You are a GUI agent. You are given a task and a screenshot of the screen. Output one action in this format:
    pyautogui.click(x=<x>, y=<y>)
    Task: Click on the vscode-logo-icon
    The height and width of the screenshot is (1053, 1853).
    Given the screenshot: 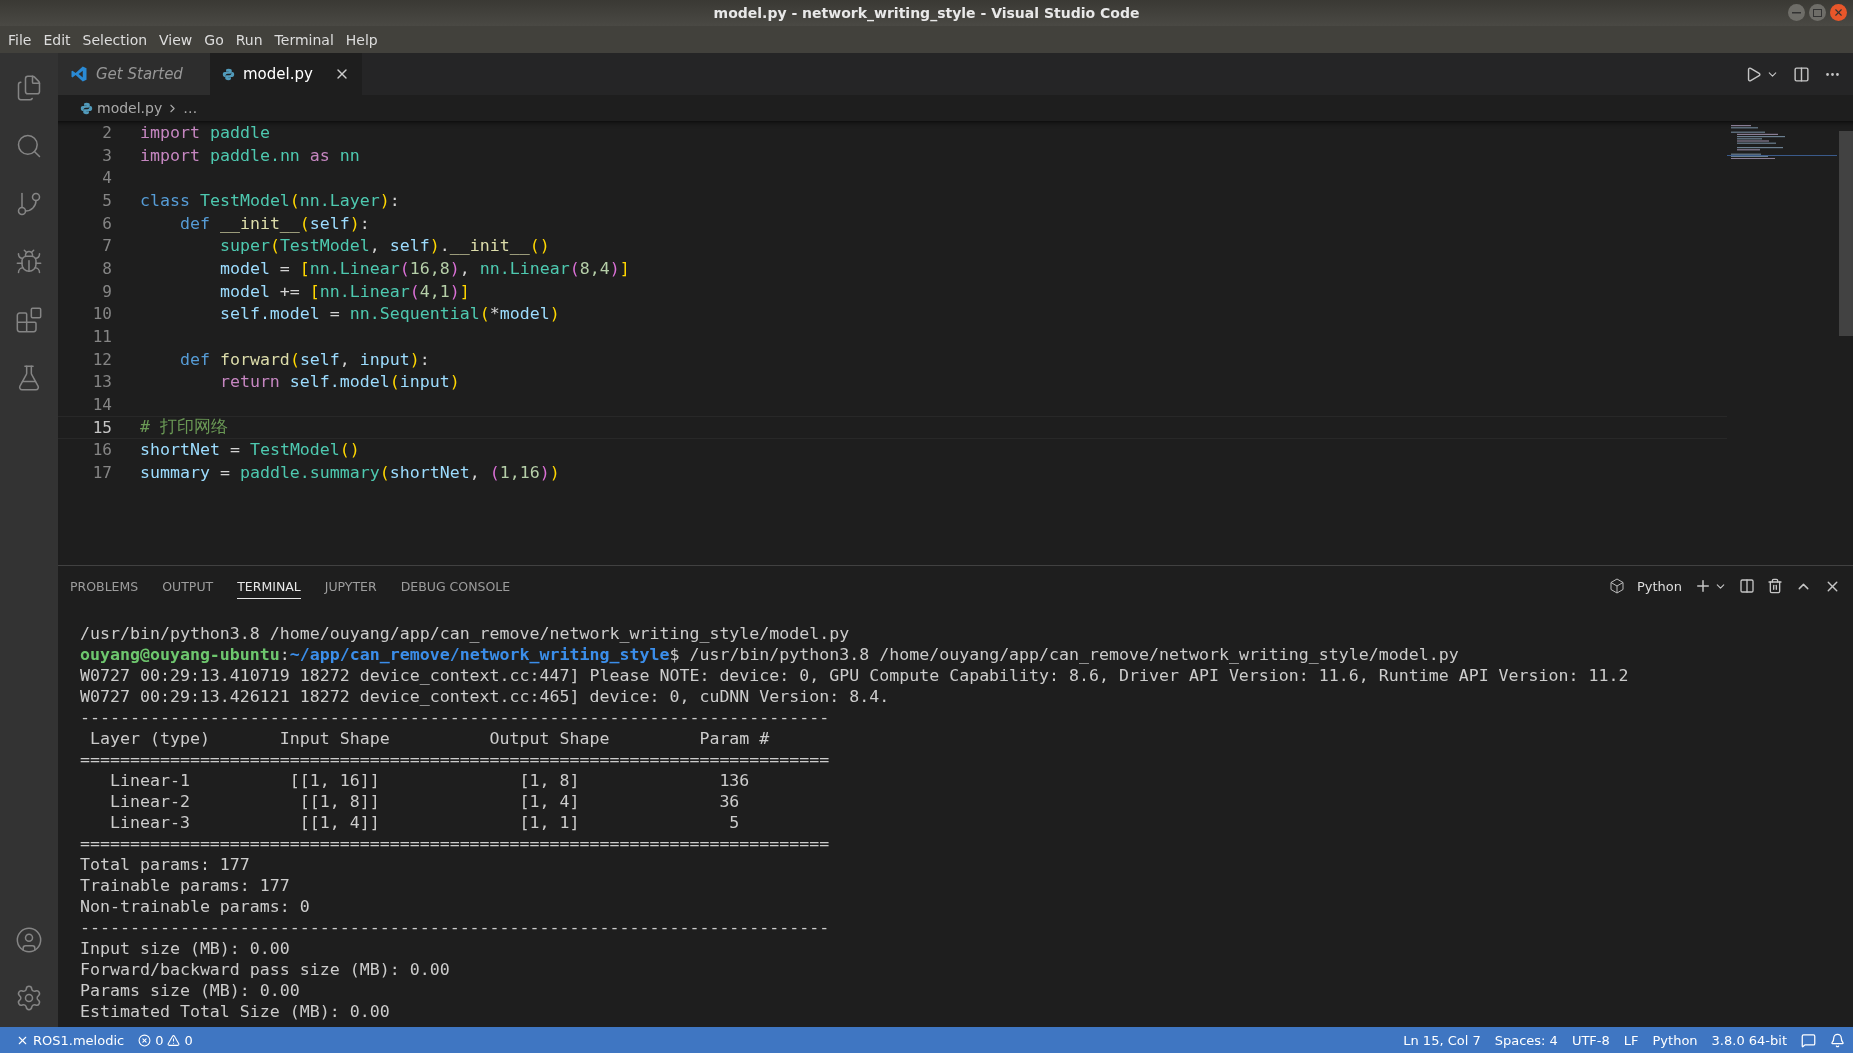 What is the action you would take?
    pyautogui.click(x=79, y=74)
    